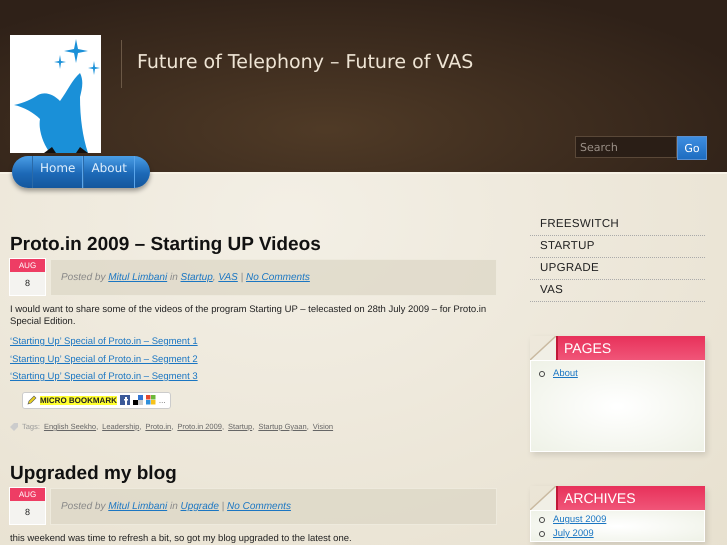 The height and width of the screenshot is (545, 727). What do you see at coordinates (104, 376) in the screenshot?
I see `segment-link: ‘Starting Up’ Special of Proto.in – Segment 3` at bounding box center [104, 376].